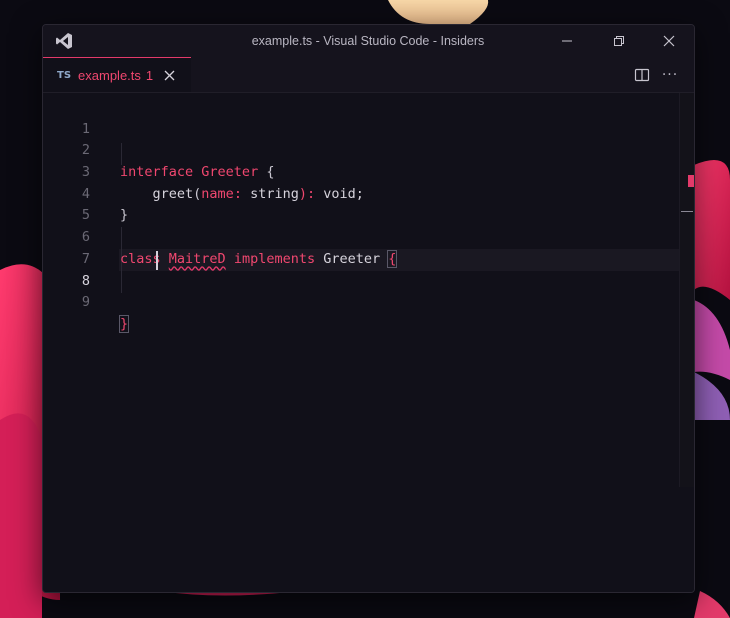 The width and height of the screenshot is (730, 618). I want to click on code-line: 8, so click(368, 269).